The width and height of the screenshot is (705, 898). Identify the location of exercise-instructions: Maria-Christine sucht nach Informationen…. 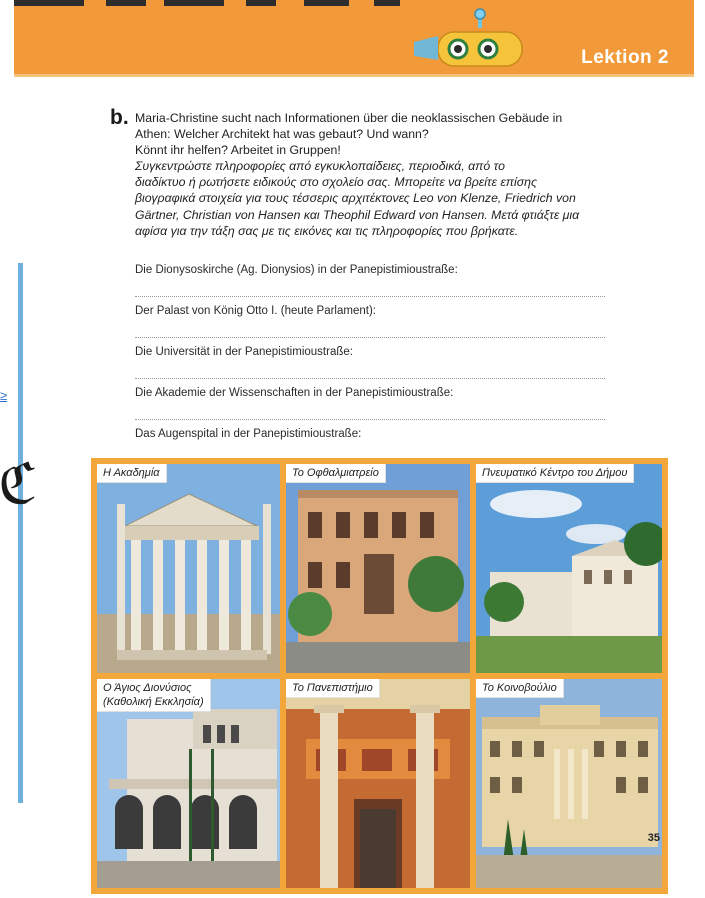
(405, 174).